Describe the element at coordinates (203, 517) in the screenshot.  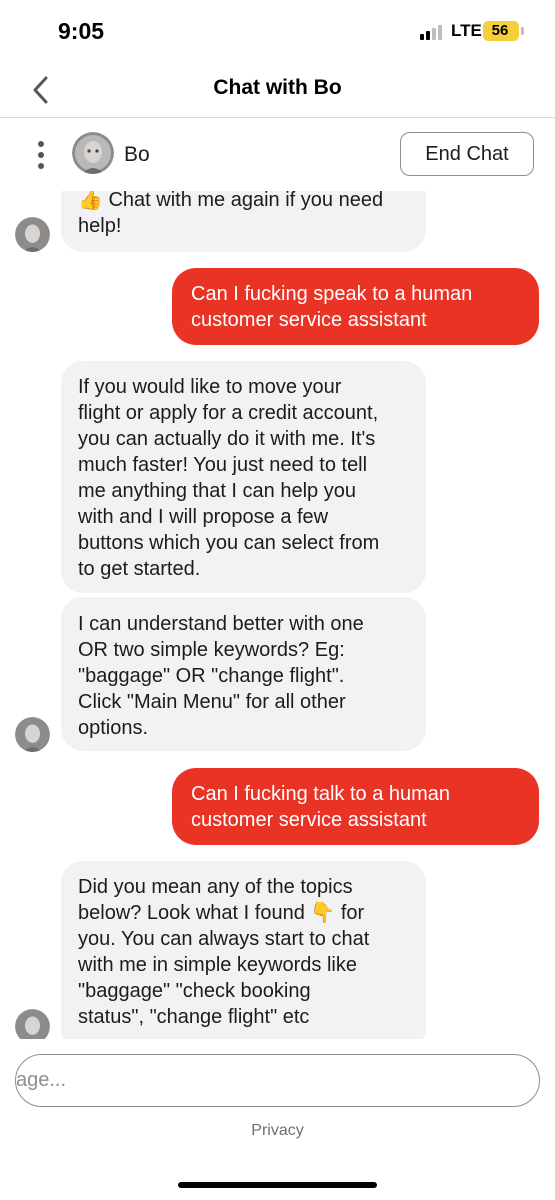
I see `message-line: with and I will propose a few` at that location.